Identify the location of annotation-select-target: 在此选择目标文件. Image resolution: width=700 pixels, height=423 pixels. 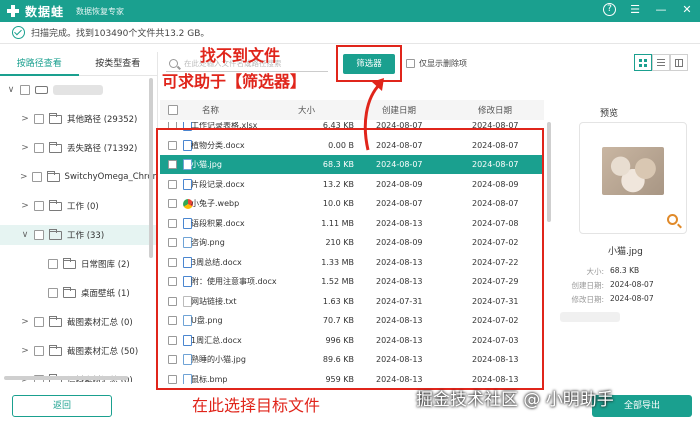
(256, 405).